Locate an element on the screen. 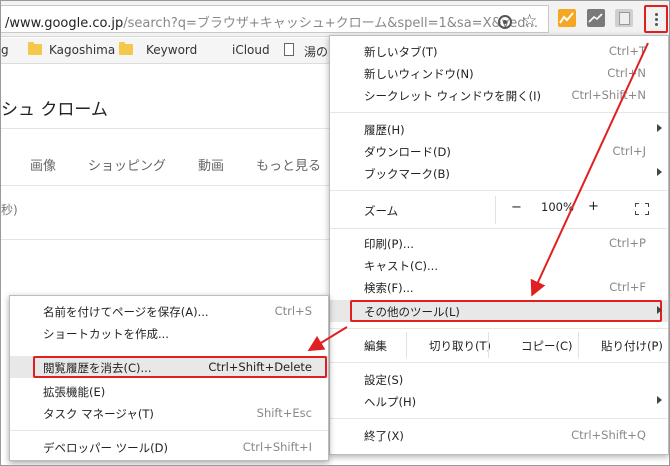  page-icon is located at coordinates (289, 49).